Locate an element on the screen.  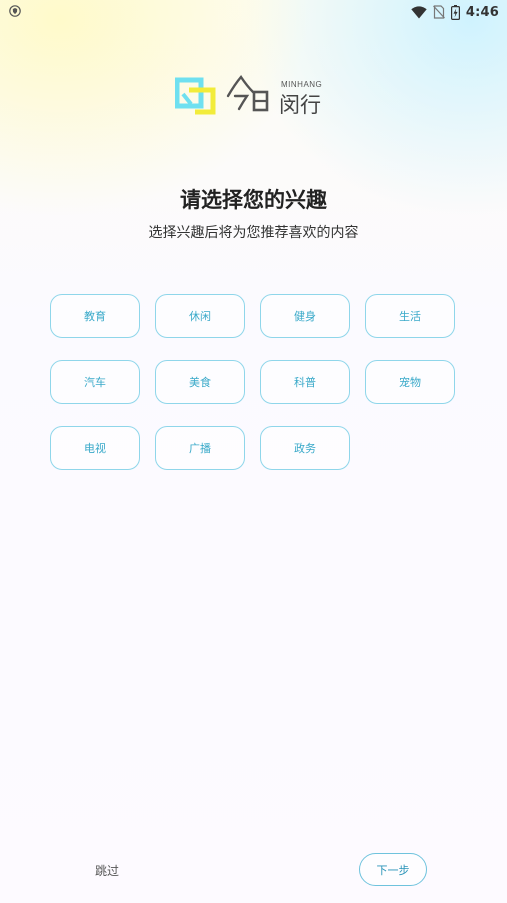
shield-icon is located at coordinates (15, 11).